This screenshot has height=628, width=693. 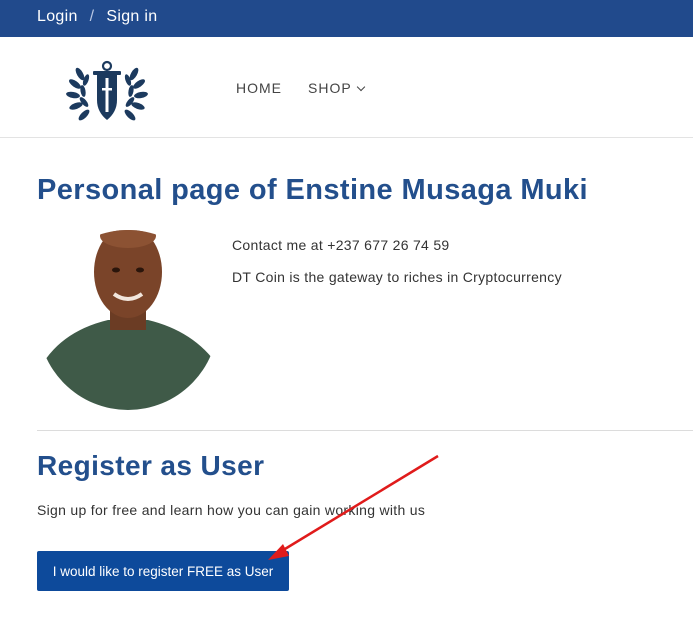 What do you see at coordinates (131, 16) in the screenshot?
I see `signin-link: Sign in` at bounding box center [131, 16].